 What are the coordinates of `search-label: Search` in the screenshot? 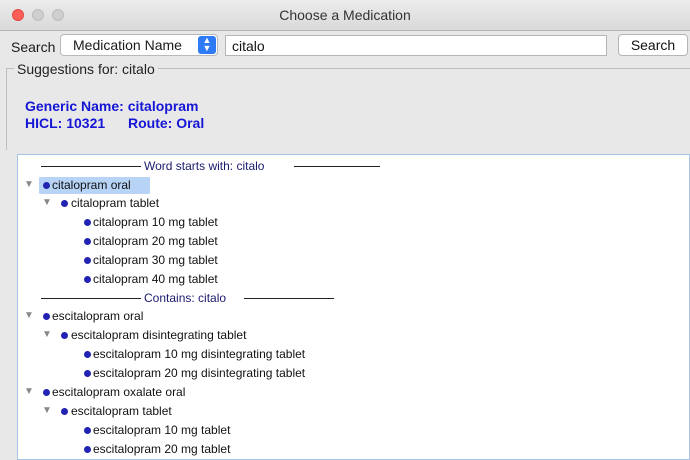 It's located at (33, 47).